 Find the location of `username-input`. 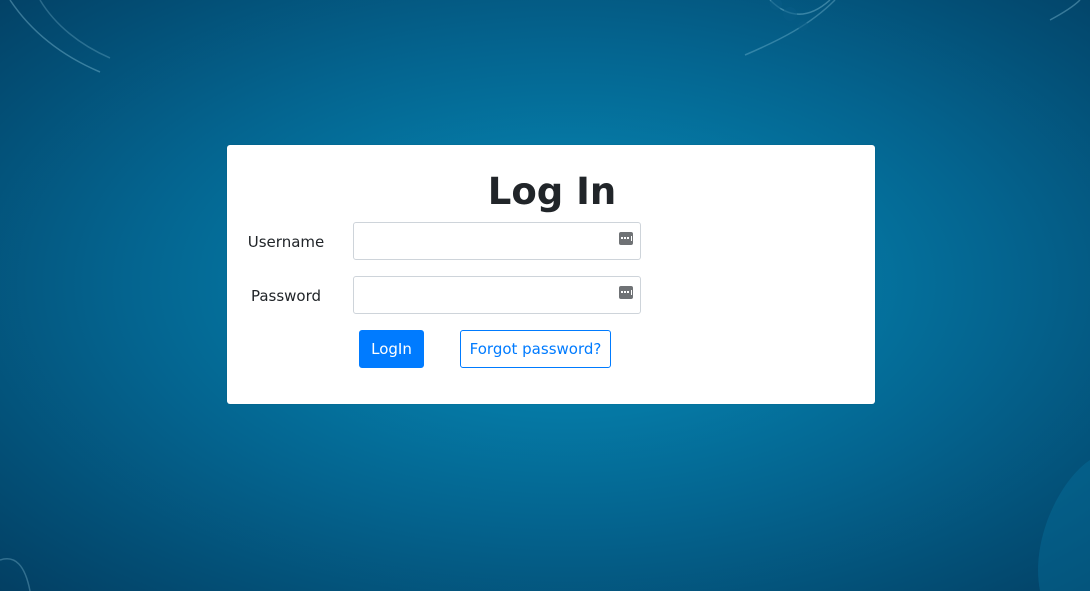

username-input is located at coordinates (489, 241).